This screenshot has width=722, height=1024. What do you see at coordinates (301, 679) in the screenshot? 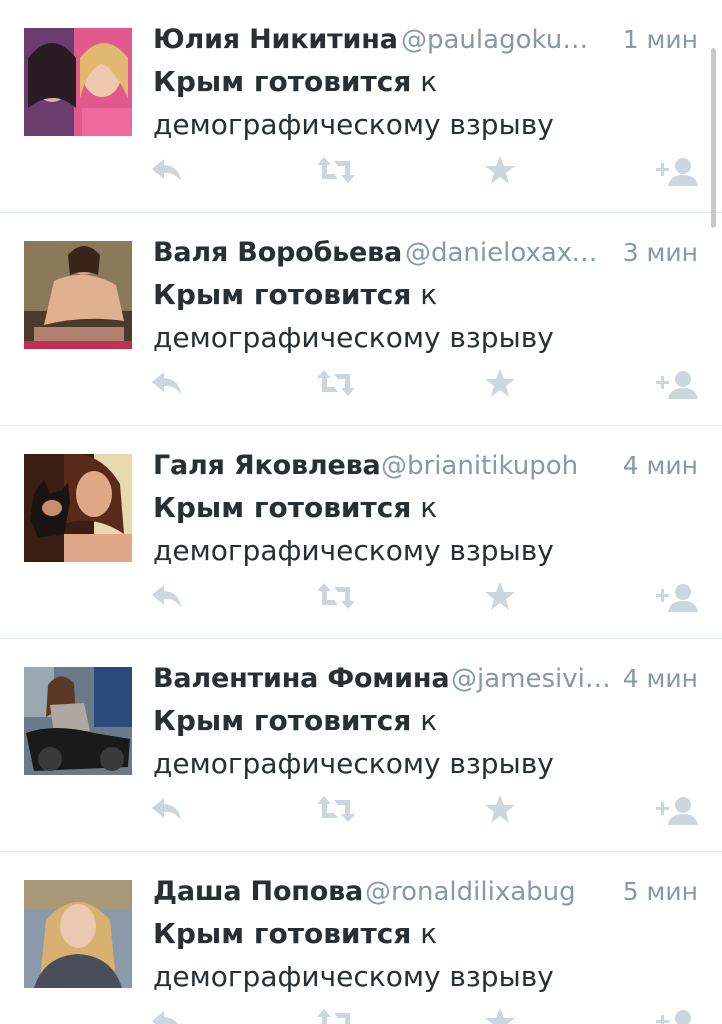
I see `author-name: Валентина Фомина` at bounding box center [301, 679].